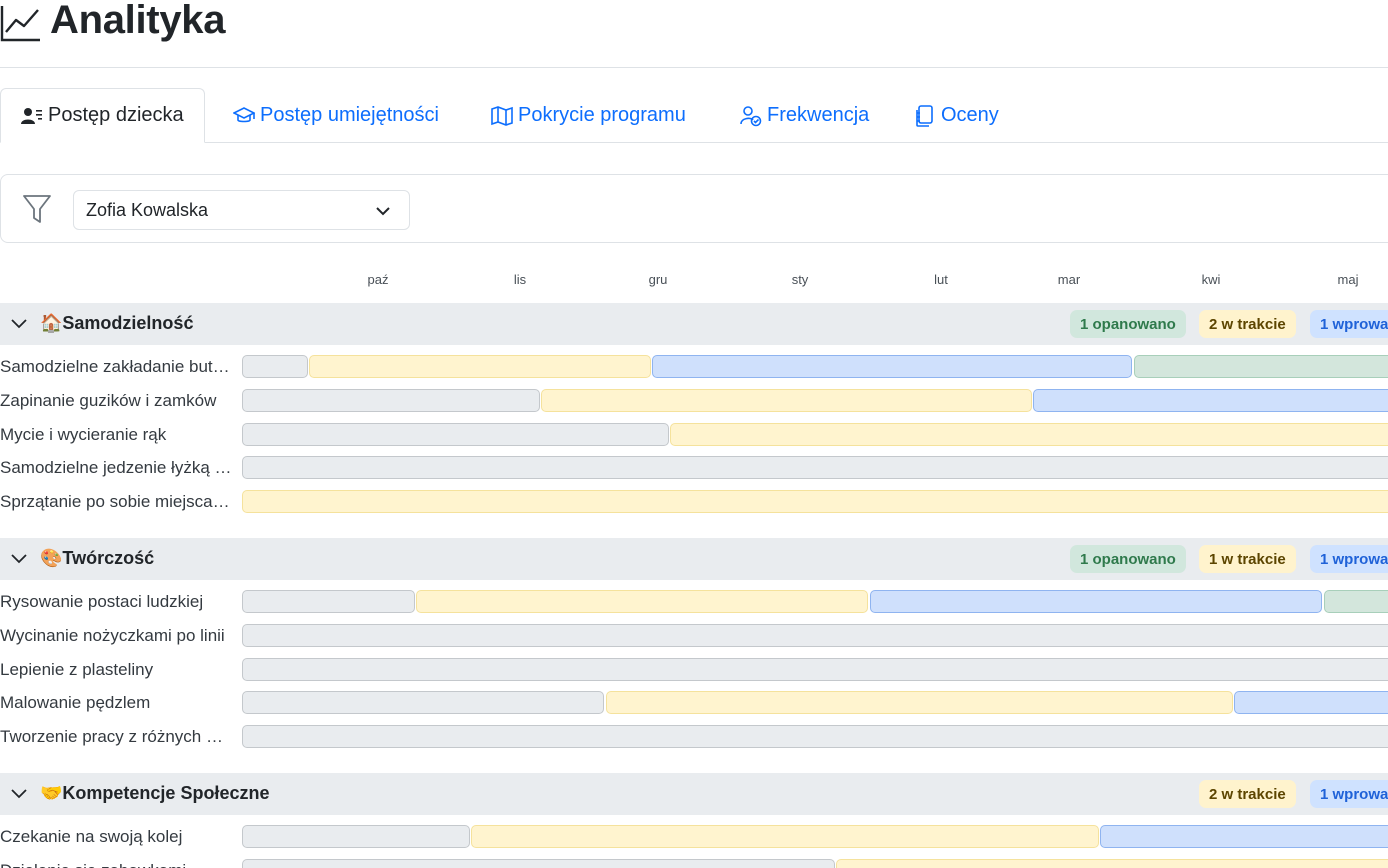  Describe the element at coordinates (155, 793) in the screenshot. I see `group-title: 🤝Kompetencje Społeczne` at that location.